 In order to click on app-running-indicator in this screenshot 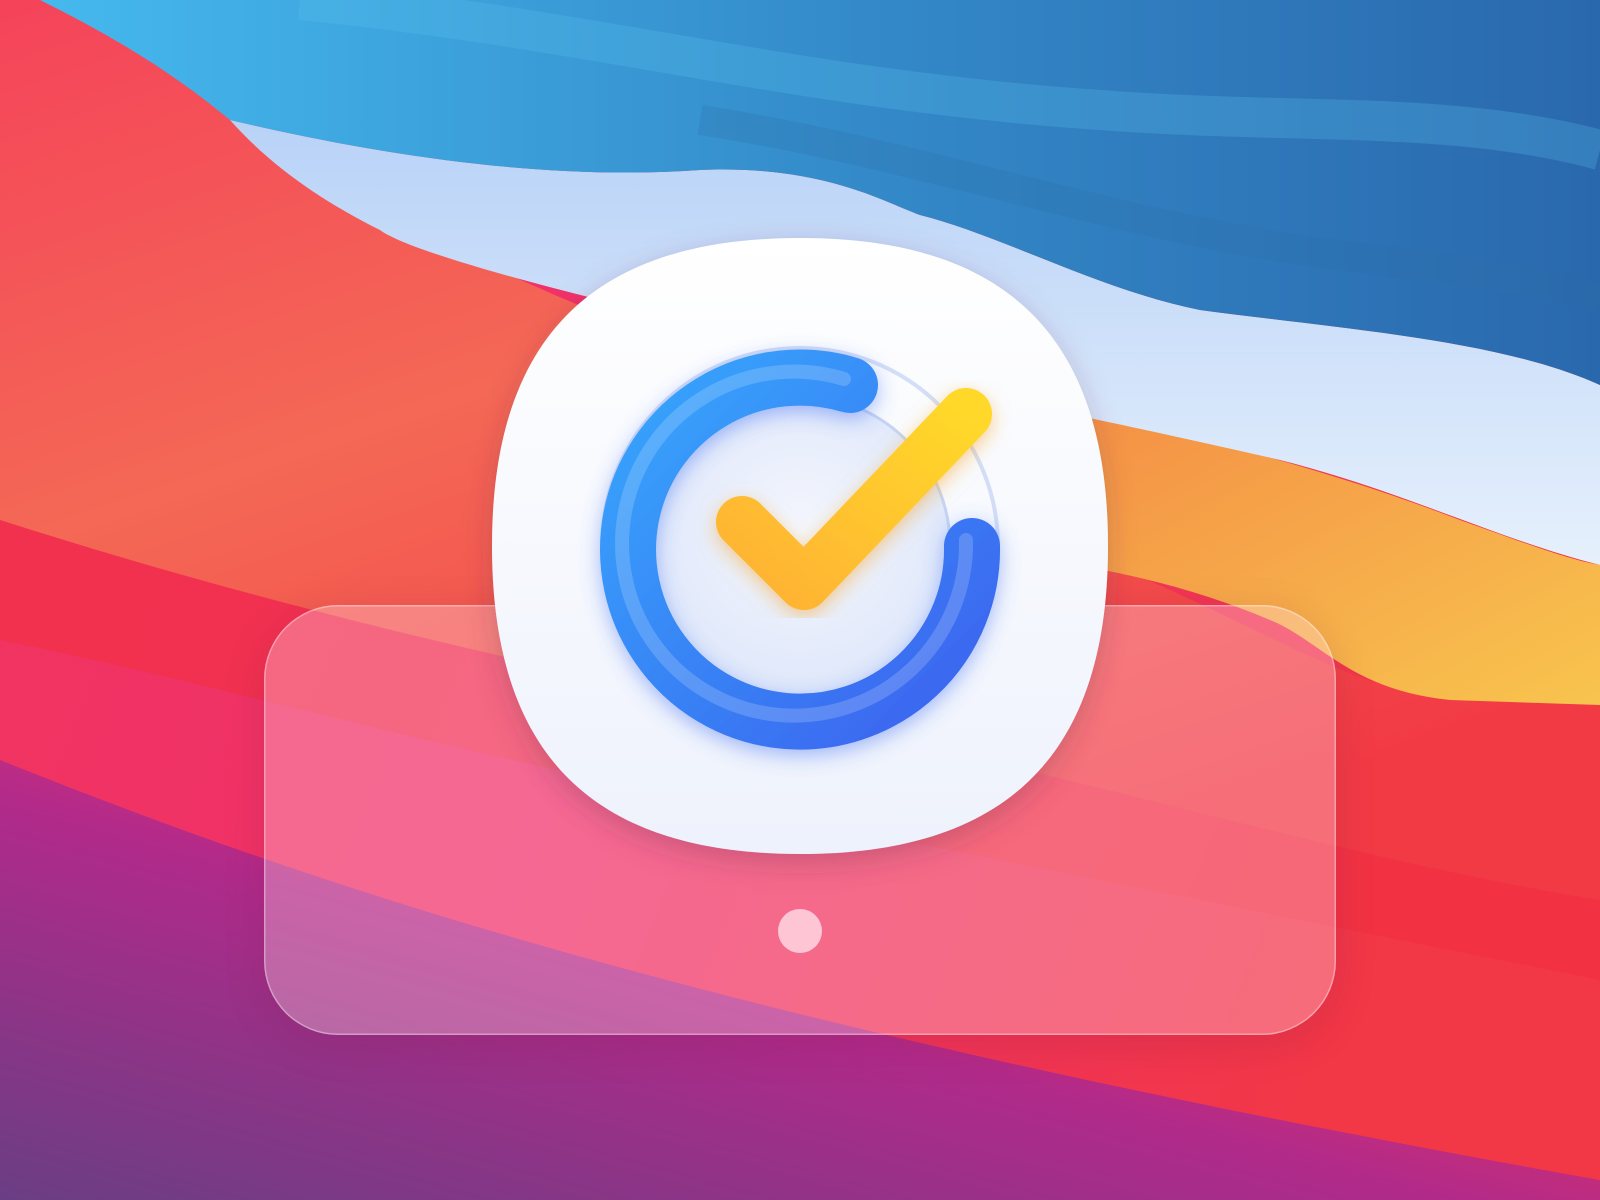, I will do `click(800, 931)`.